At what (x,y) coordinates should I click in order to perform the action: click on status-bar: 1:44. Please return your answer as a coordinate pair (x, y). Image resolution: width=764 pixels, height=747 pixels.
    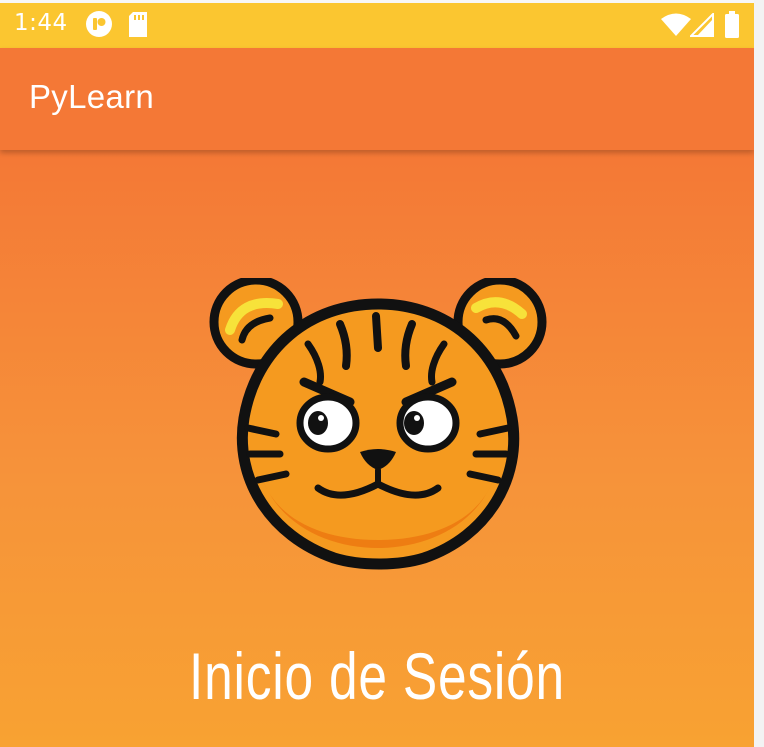
    Looking at the image, I should click on (377, 24).